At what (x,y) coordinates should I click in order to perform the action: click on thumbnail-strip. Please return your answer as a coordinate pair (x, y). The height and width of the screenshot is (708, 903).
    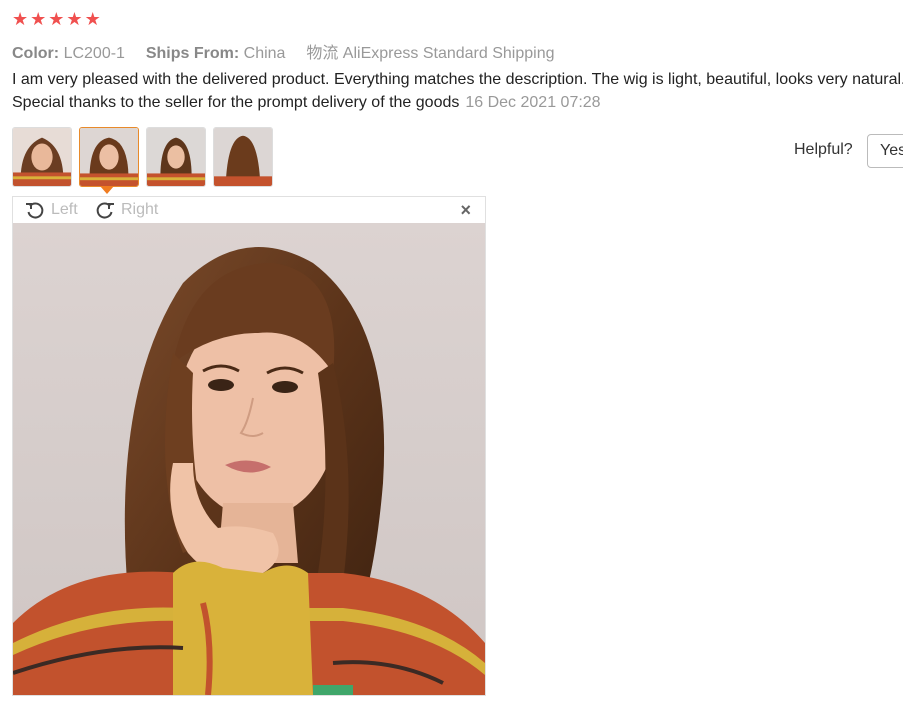
    Looking at the image, I should click on (142, 157).